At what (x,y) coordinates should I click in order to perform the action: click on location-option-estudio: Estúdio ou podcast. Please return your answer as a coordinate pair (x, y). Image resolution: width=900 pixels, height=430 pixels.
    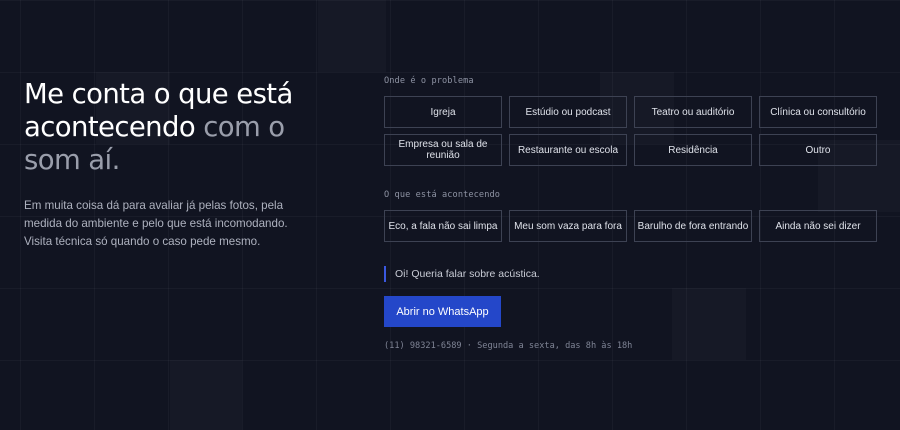
    Looking at the image, I should click on (568, 112).